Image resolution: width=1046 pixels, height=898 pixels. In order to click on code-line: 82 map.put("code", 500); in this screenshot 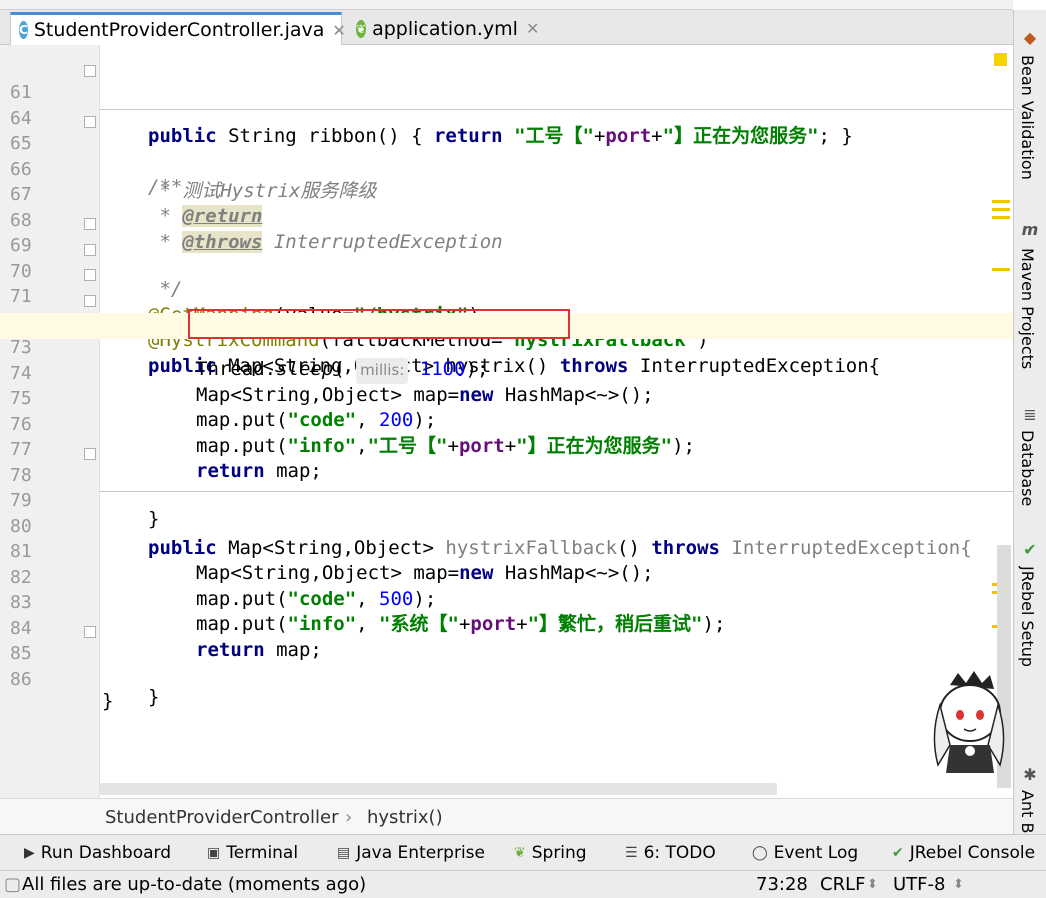, I will do `click(223, 588)`.